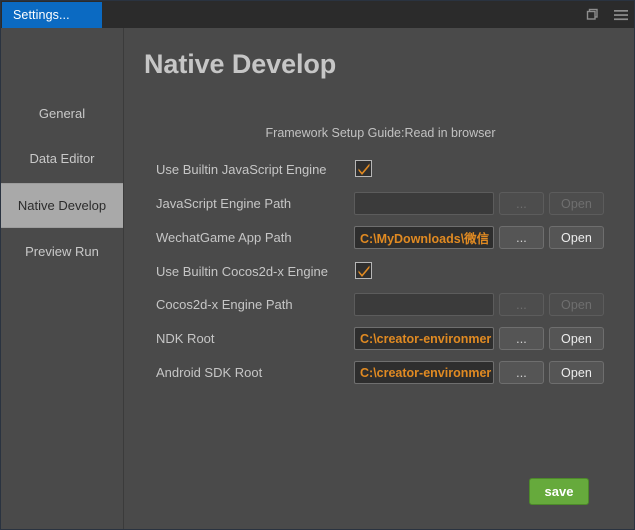  What do you see at coordinates (379, 272) in the screenshot?
I see `form-row-use-builtin-cocos2dx-engine: Use Builtin Cocos2d-x Engine` at bounding box center [379, 272].